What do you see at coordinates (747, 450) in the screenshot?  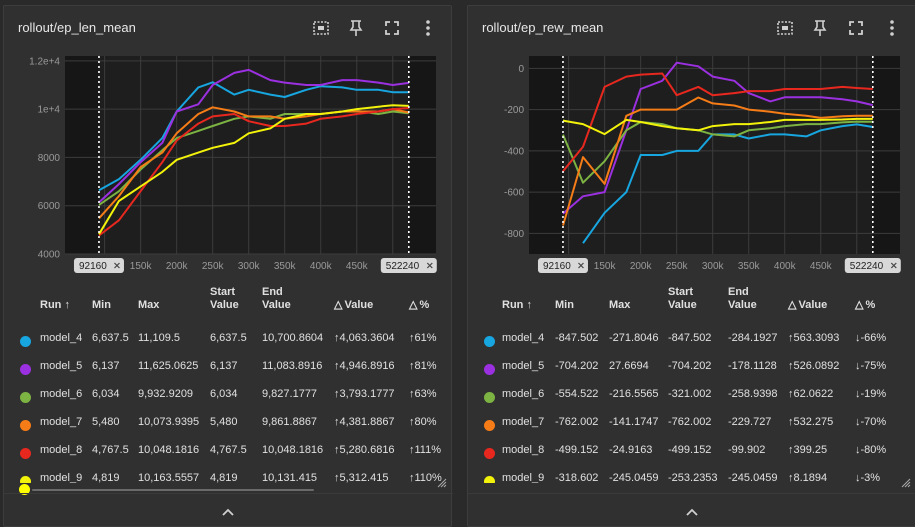 I see `cell-end: -99.902` at bounding box center [747, 450].